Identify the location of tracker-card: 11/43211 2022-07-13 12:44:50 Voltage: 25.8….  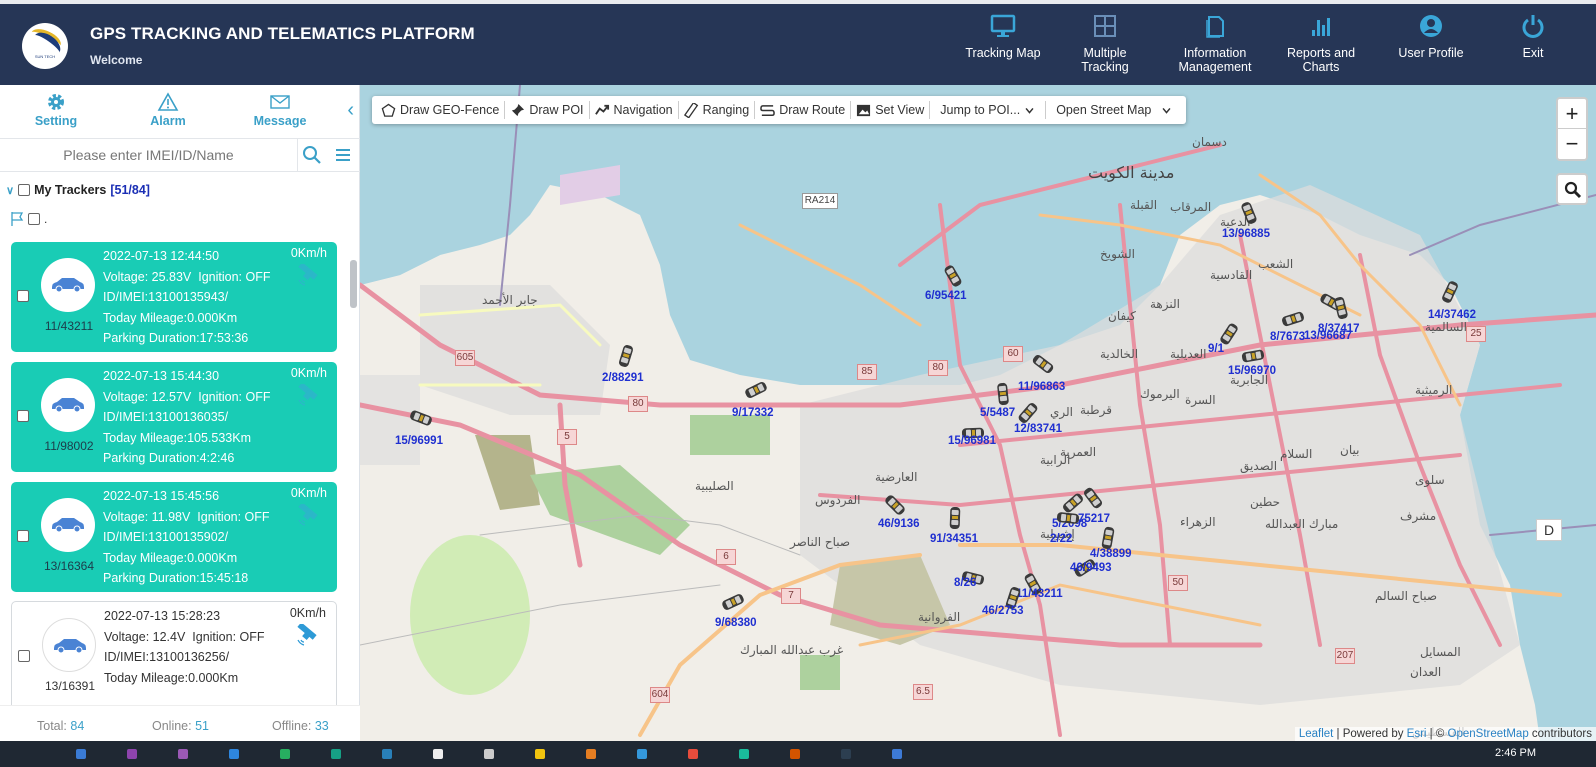
(174, 297).